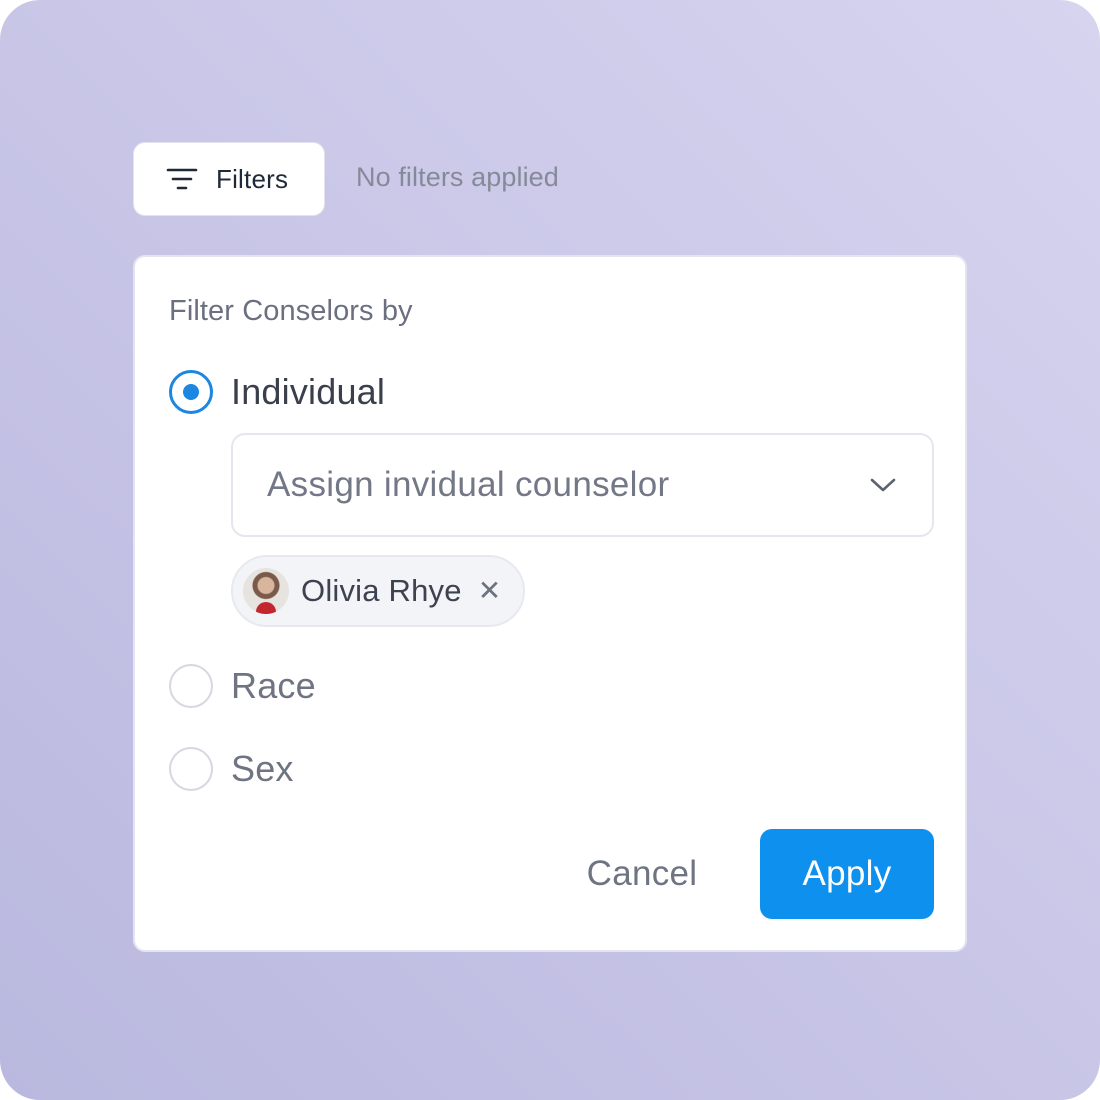 Image resolution: width=1100 pixels, height=1100 pixels. I want to click on counselor-select: Assign invidual counselor, so click(582, 485).